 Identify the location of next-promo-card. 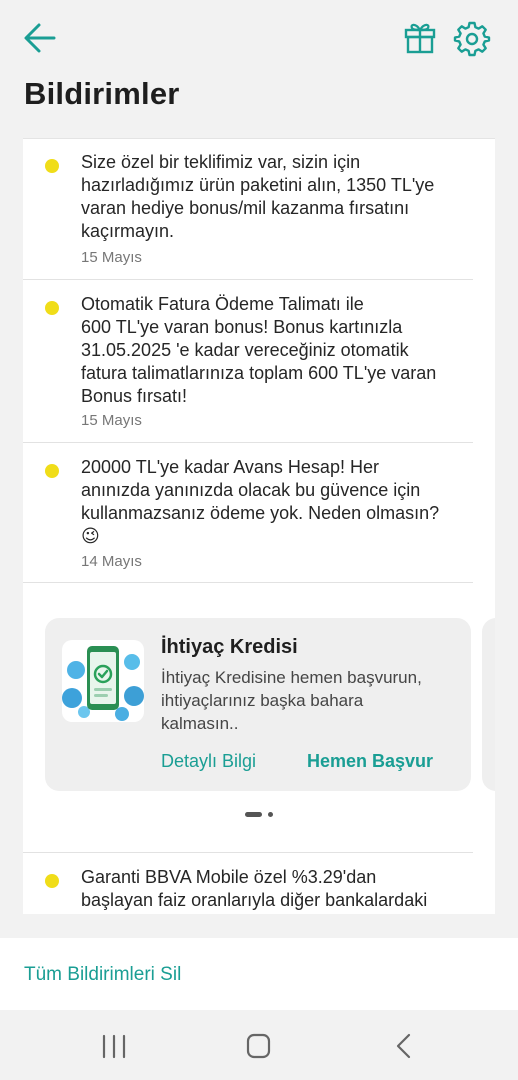
(488, 704).